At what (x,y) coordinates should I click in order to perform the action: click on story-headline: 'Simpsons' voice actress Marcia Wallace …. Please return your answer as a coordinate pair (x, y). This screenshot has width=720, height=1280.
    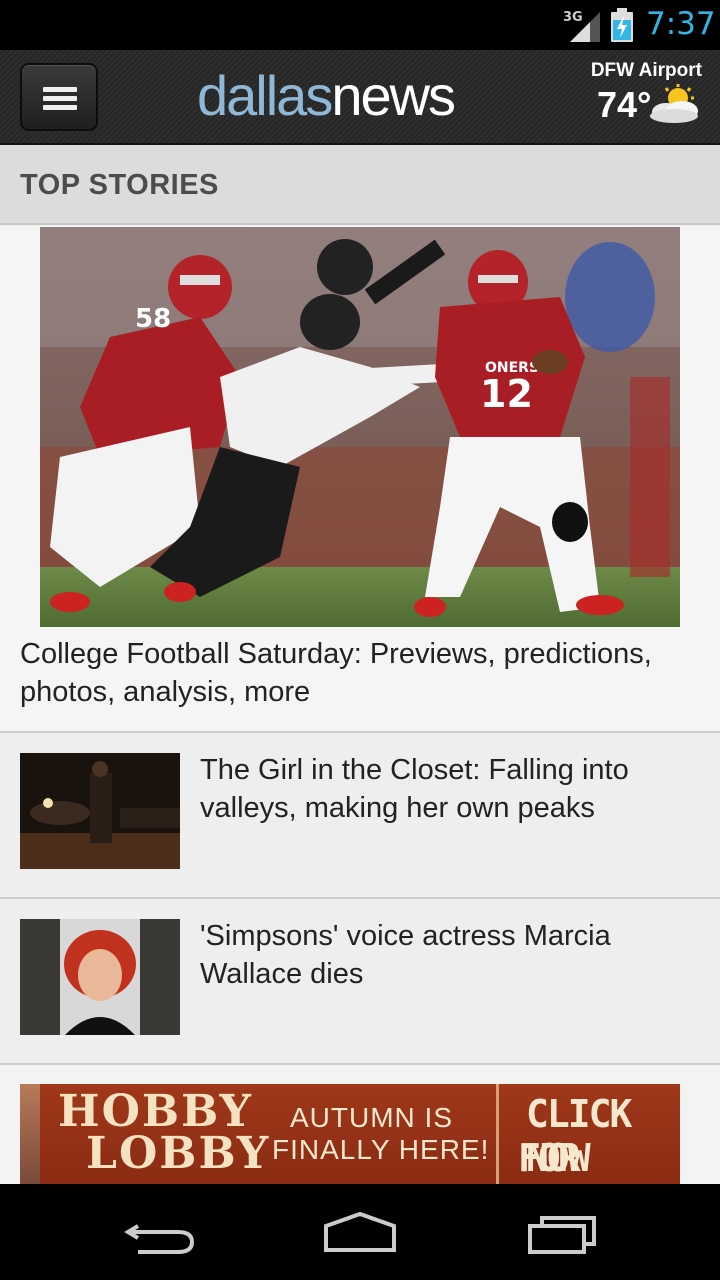
    Looking at the image, I should click on (405, 955).